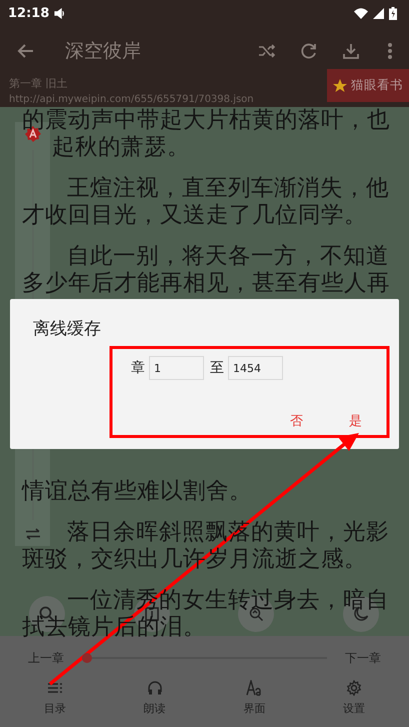 The width and height of the screenshot is (409, 727). I want to click on text-line: 自此一别，将天各一方，不知道, so click(228, 256).